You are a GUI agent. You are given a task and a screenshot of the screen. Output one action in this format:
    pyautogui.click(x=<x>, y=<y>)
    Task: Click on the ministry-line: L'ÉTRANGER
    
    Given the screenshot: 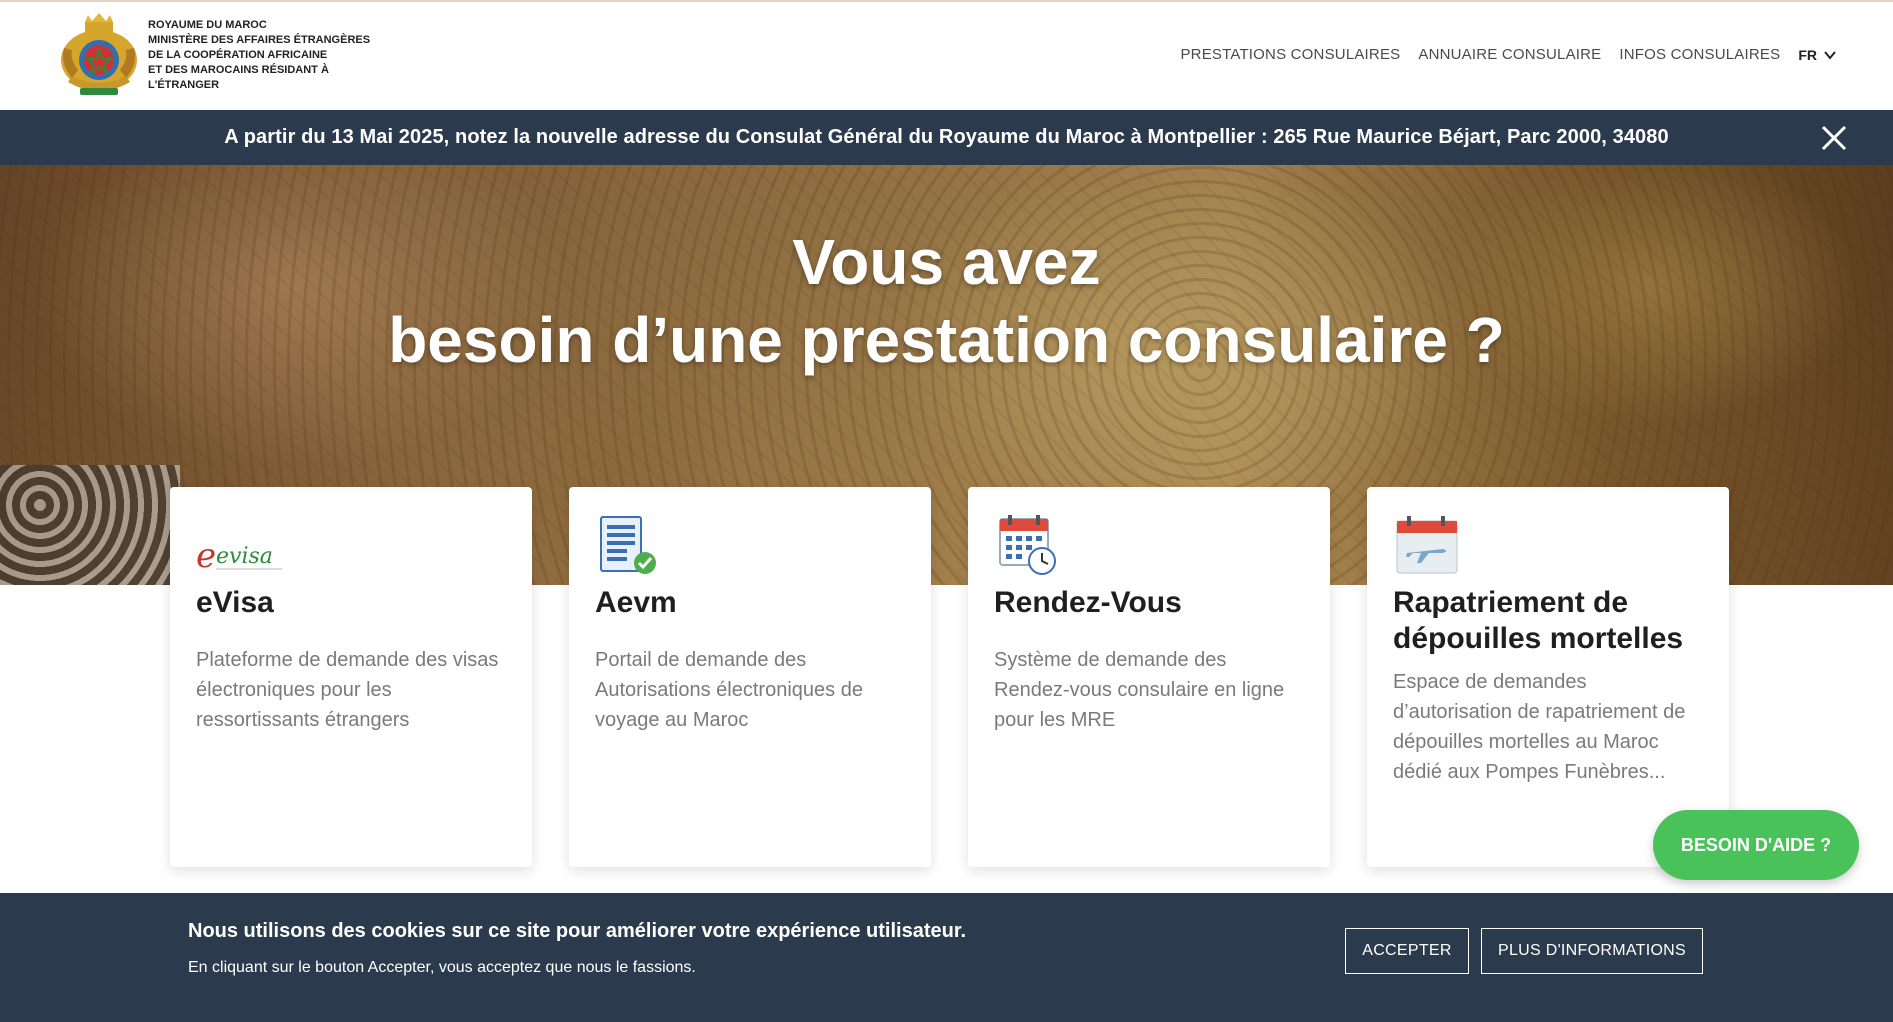 What is the action you would take?
    pyautogui.click(x=184, y=84)
    